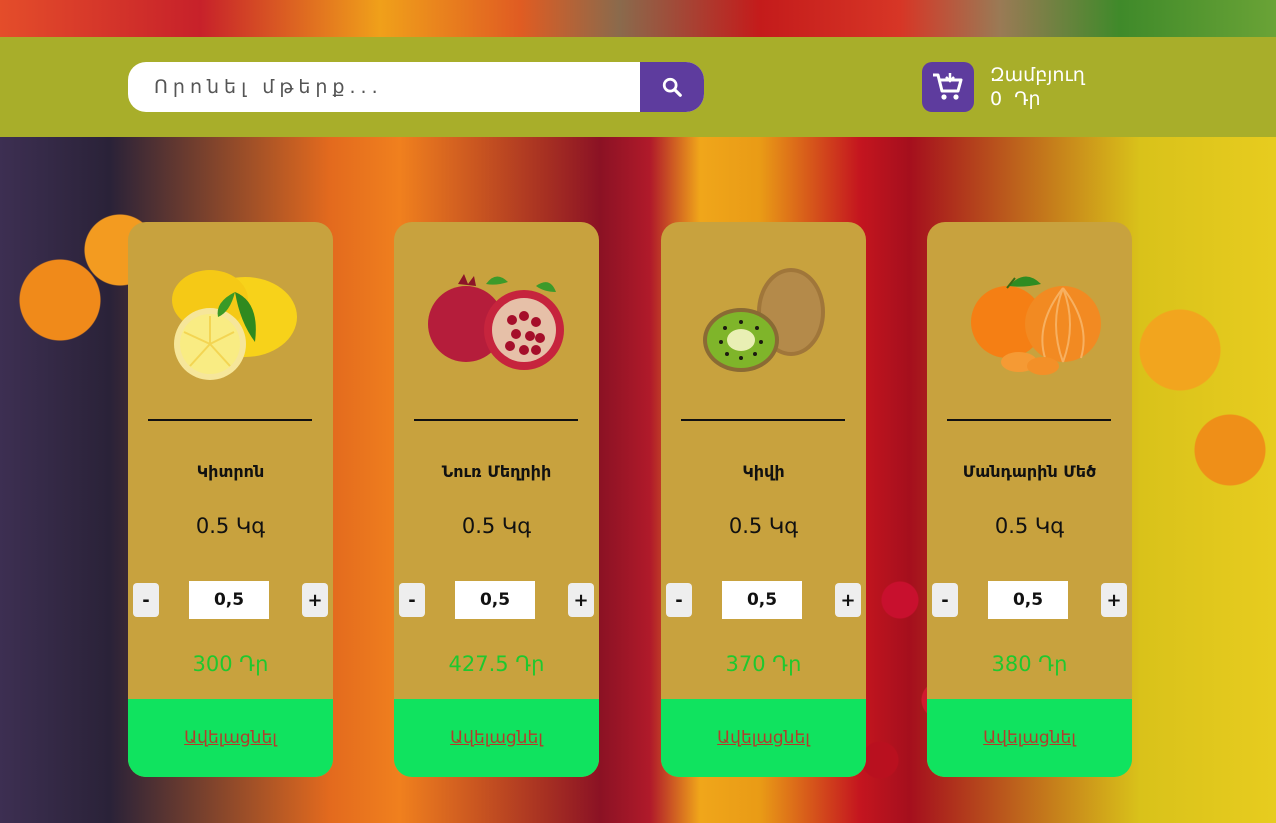  Describe the element at coordinates (1015, 99) in the screenshot. I see `cart-total: 0 Դր` at that location.